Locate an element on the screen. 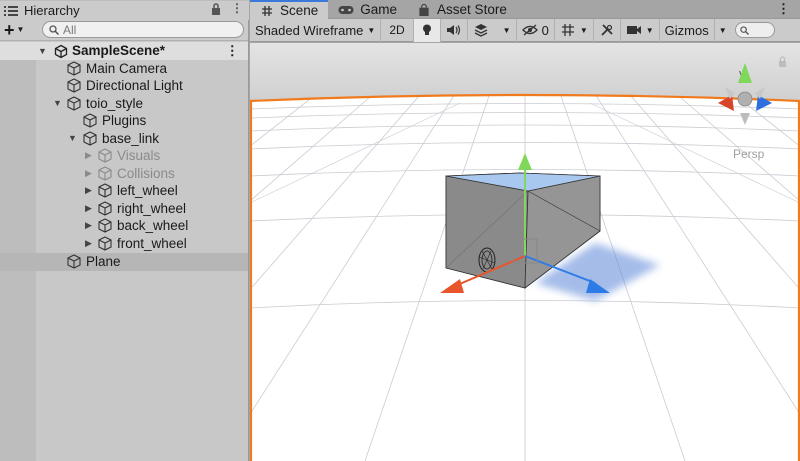 This screenshot has width=800, height=461. toggle-2d-label: 2D is located at coordinates (397, 30).